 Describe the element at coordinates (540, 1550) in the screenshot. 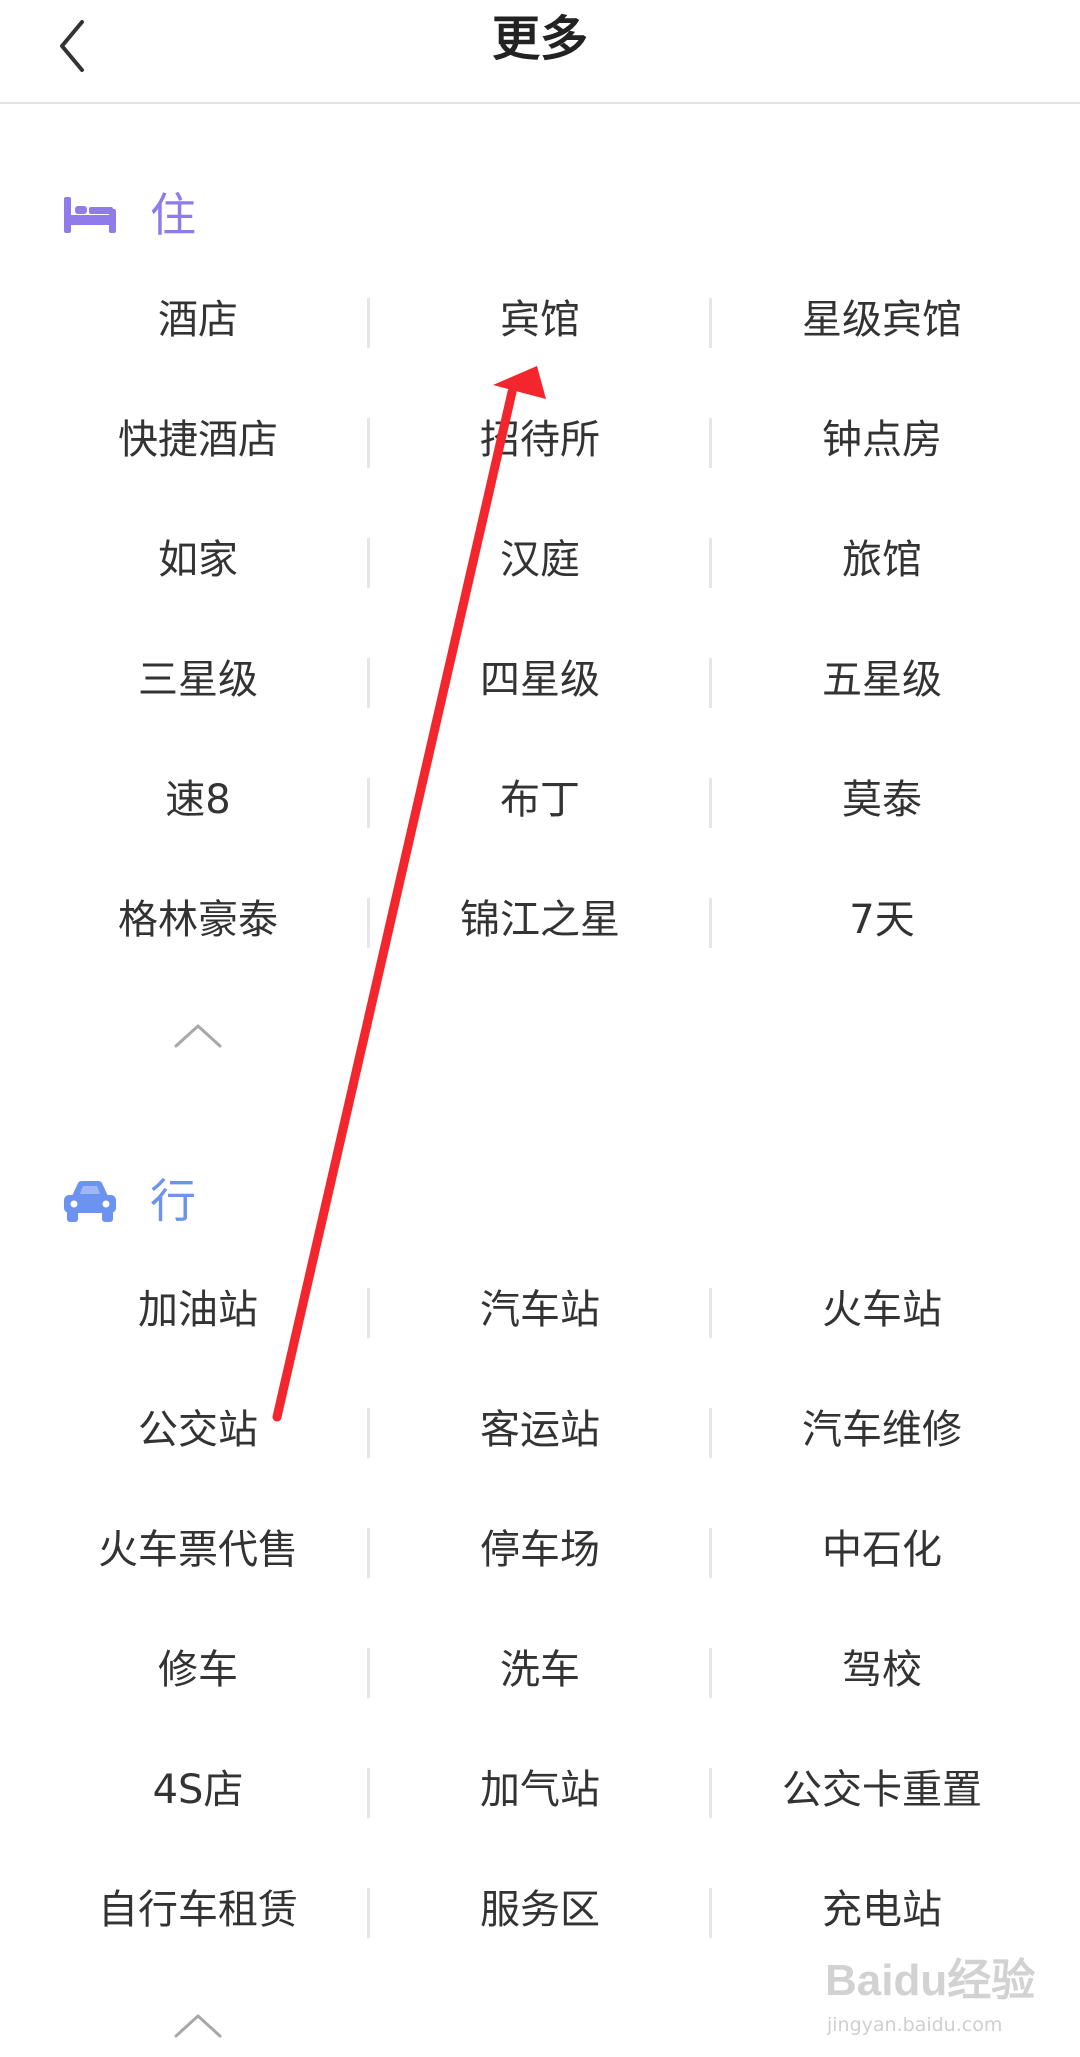

I see `category-item: 停车场` at that location.